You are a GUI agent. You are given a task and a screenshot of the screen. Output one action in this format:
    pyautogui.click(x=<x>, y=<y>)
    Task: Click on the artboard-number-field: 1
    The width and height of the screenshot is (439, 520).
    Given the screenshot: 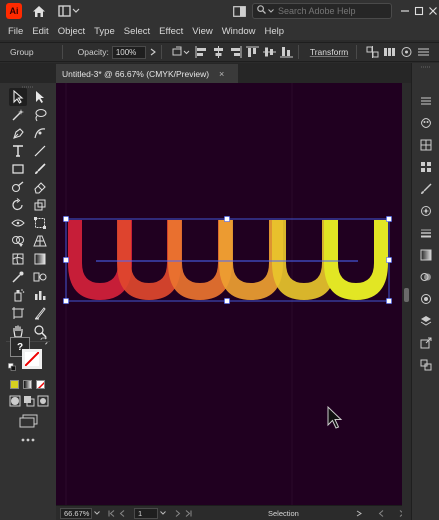 What is the action you would take?
    pyautogui.click(x=146, y=513)
    